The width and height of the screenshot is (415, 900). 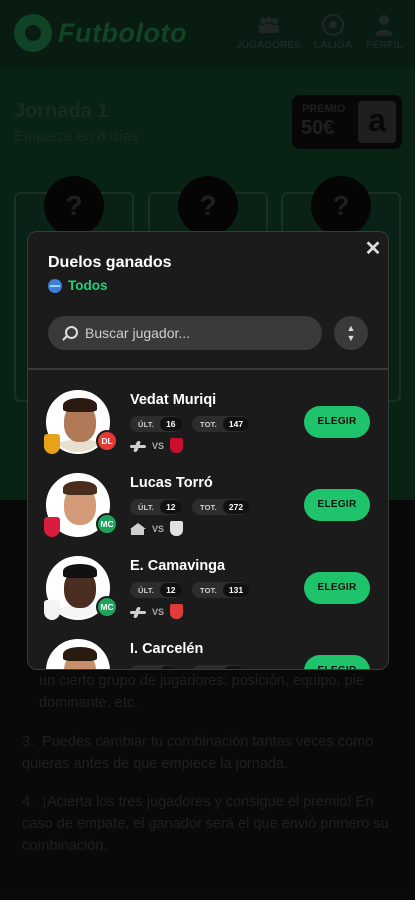 I want to click on stat-value: 94, so click(x=233, y=667).